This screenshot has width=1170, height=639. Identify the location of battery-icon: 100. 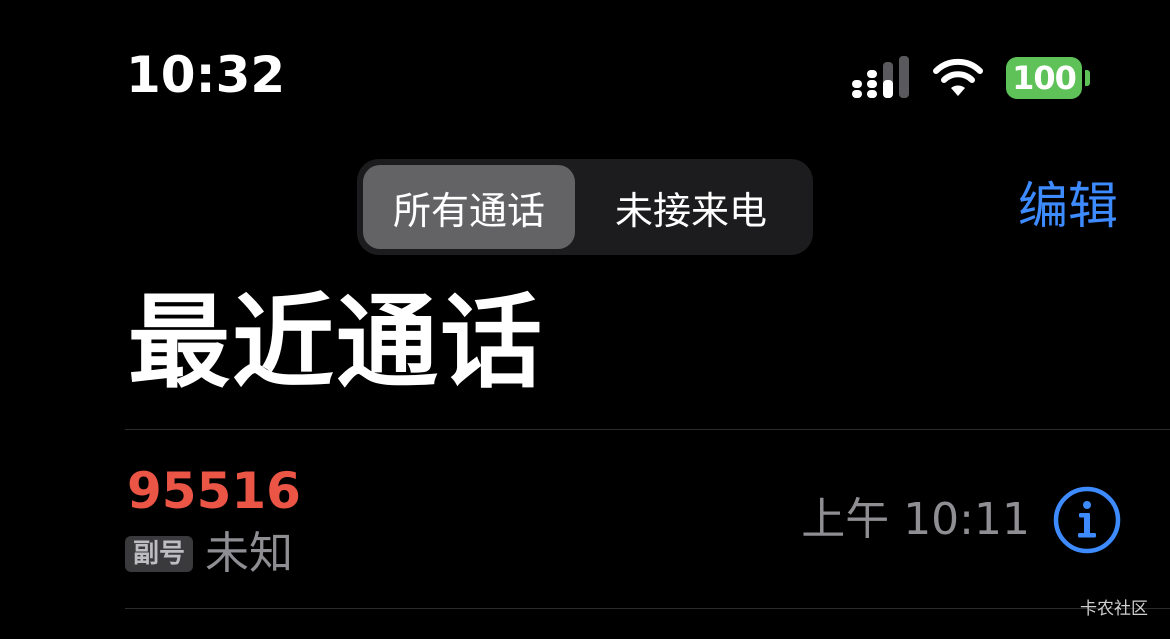
(1048, 78).